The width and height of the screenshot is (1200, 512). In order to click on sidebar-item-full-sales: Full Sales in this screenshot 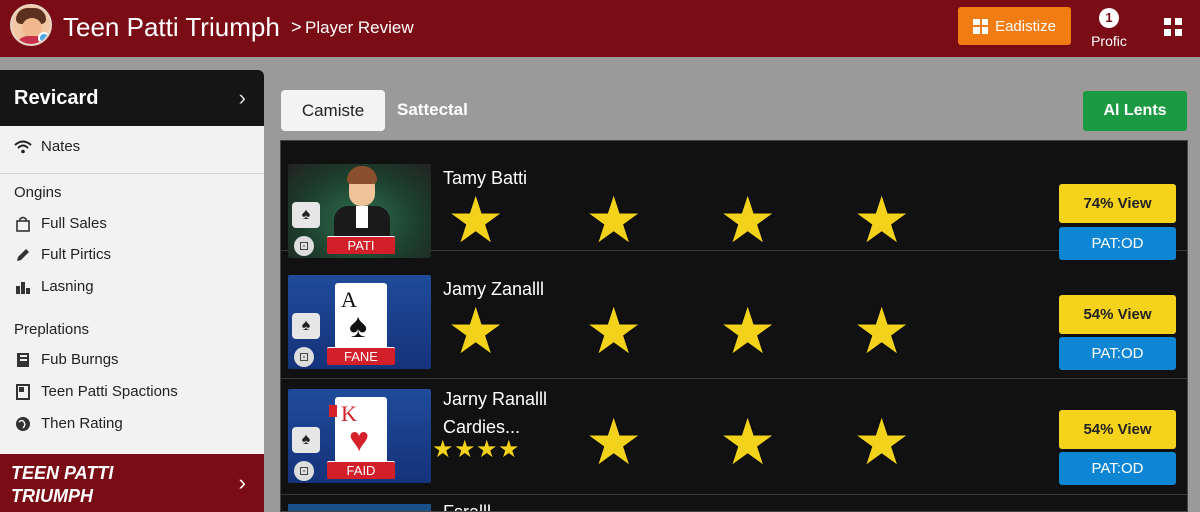, I will do `click(60, 223)`.